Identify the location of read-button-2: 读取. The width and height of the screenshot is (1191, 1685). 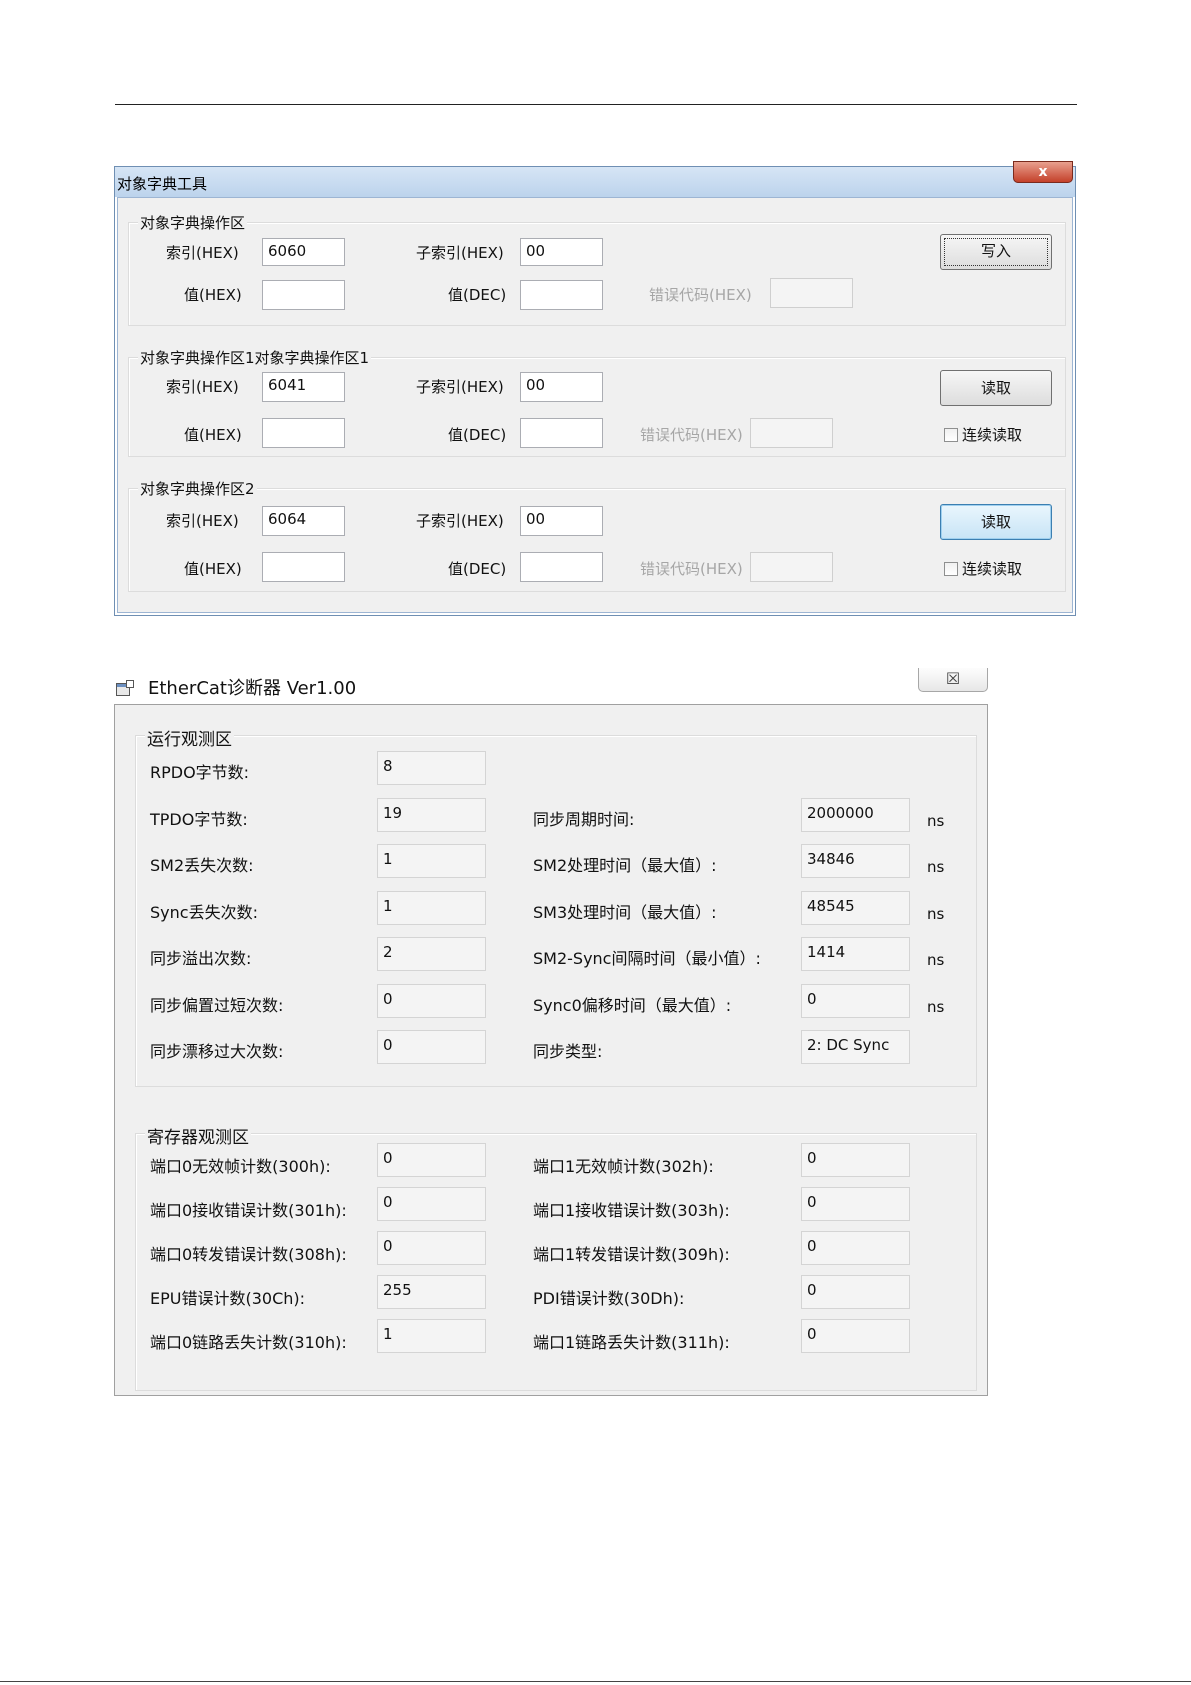
(996, 522).